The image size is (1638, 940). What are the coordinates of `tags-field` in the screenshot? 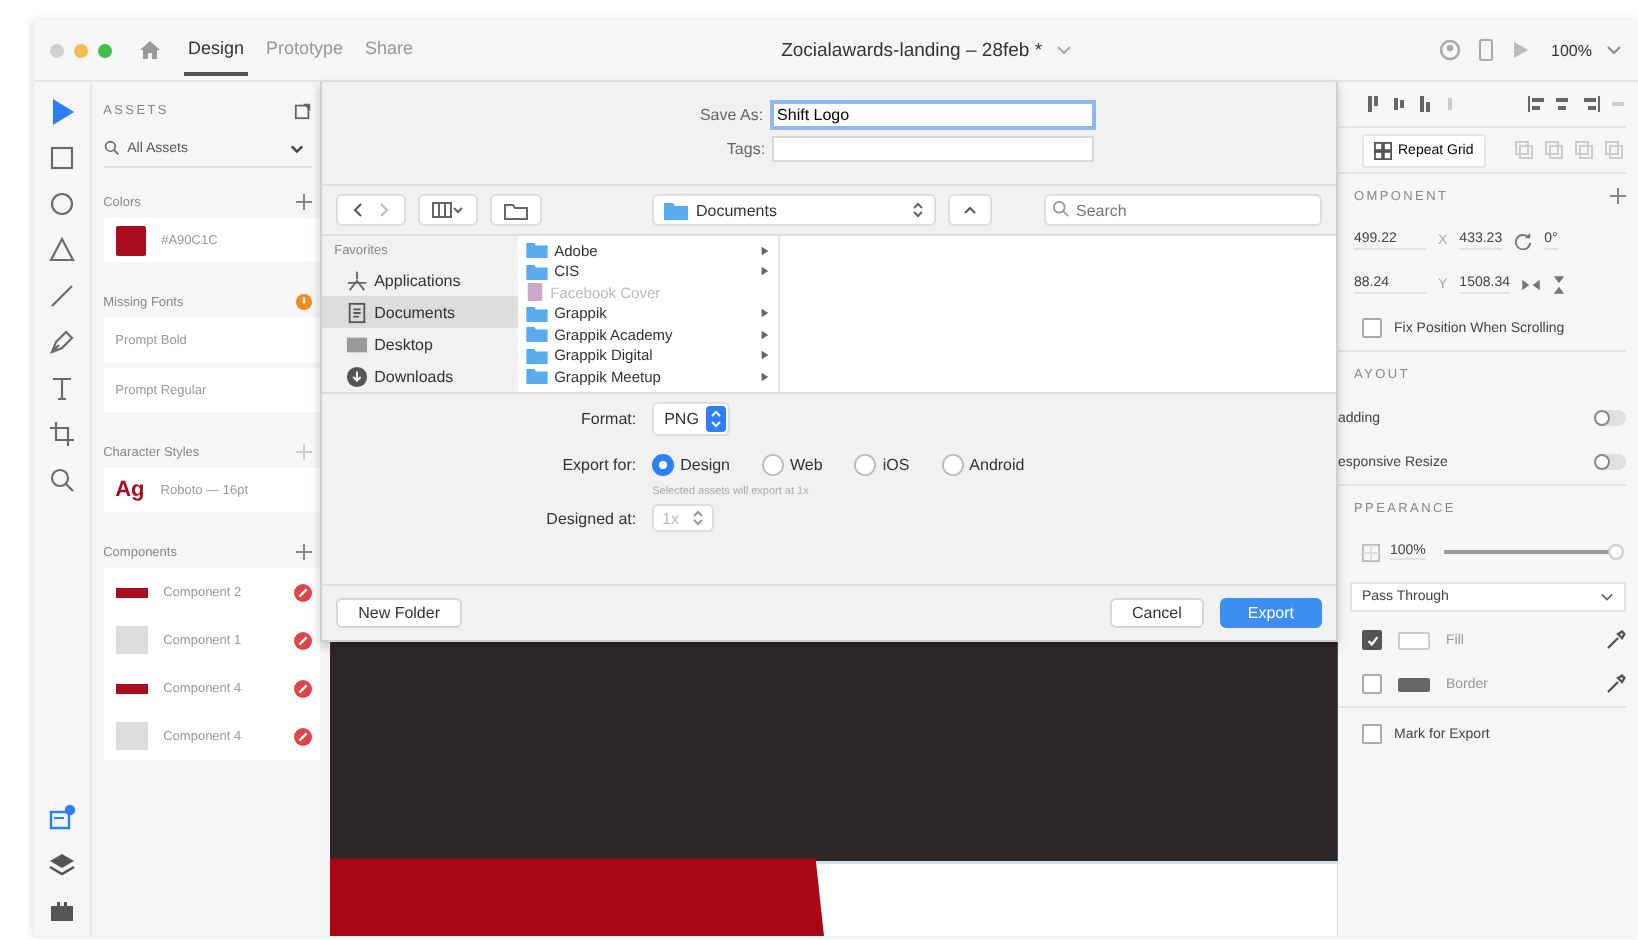 It's located at (932, 149).